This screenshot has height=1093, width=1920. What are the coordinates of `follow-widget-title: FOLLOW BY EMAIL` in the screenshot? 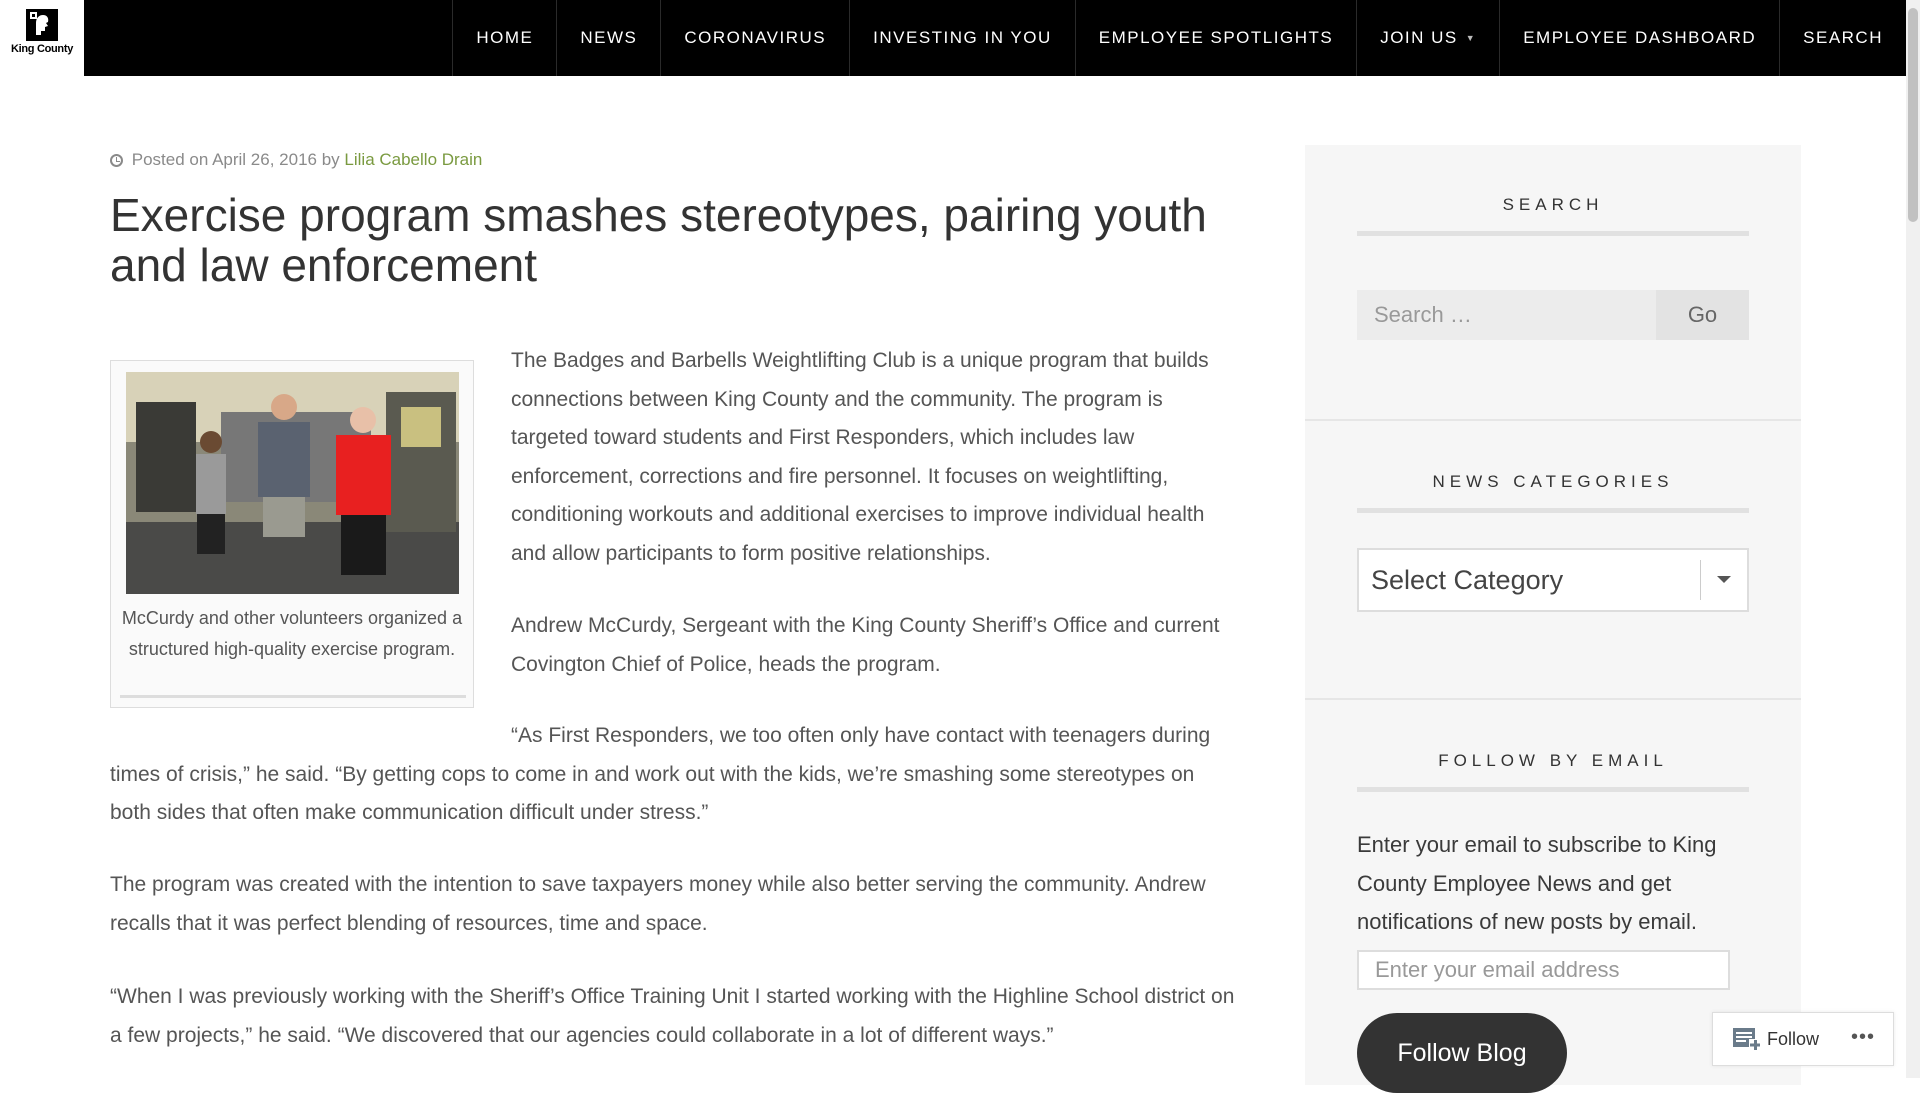 It's located at (1553, 760).